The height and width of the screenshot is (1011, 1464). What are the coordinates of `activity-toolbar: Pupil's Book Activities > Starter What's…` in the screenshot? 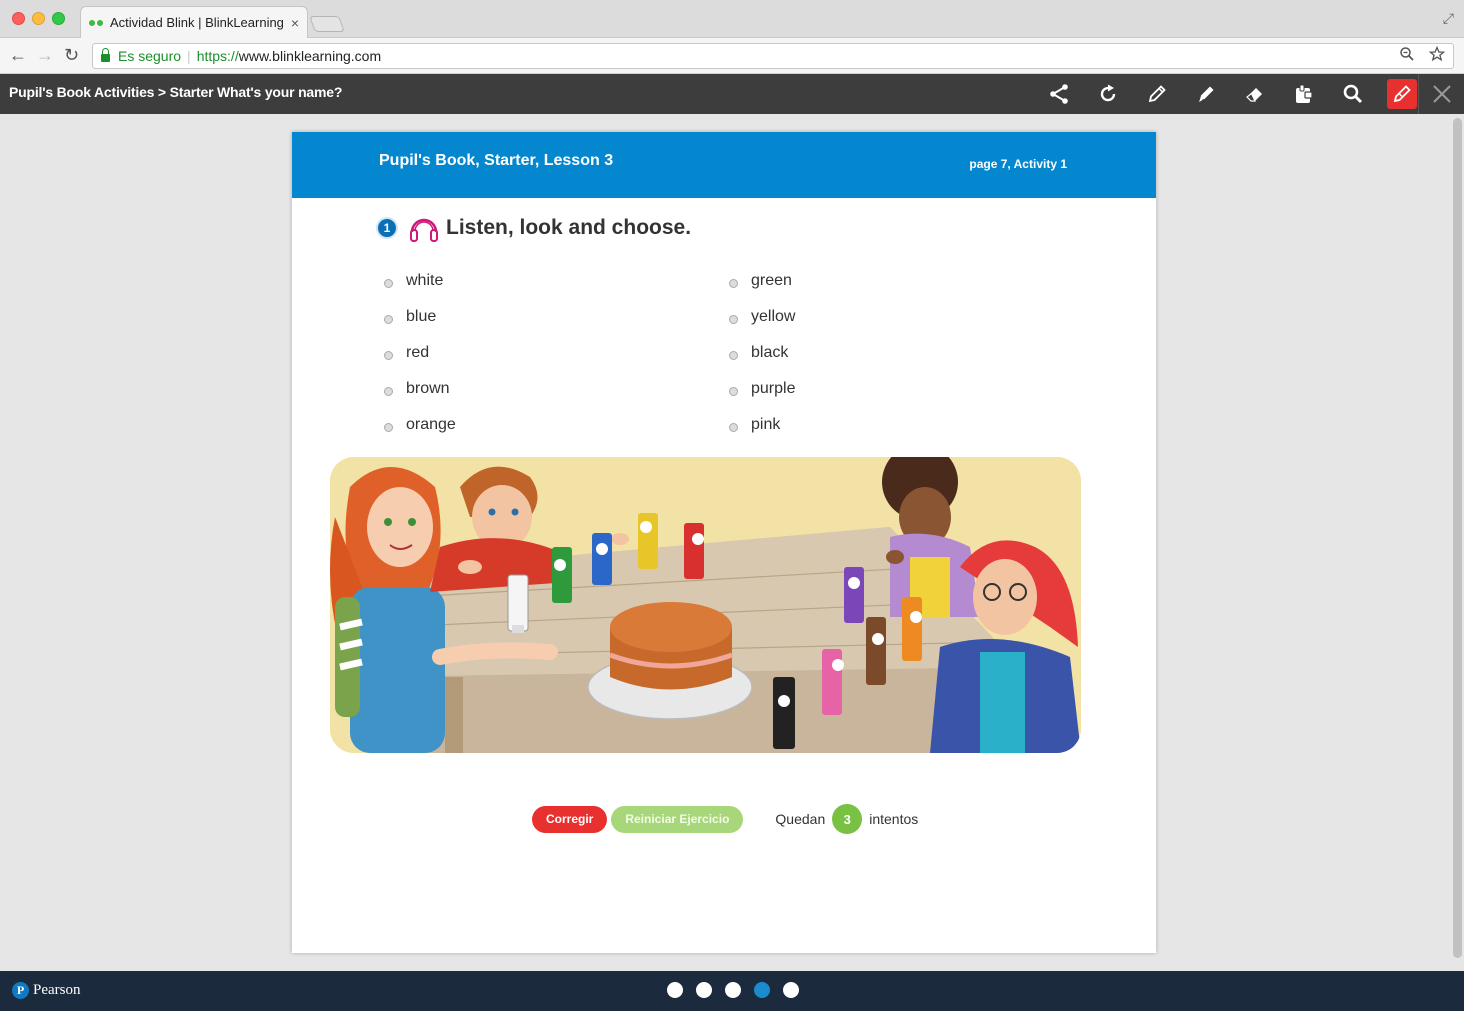 It's located at (732, 94).